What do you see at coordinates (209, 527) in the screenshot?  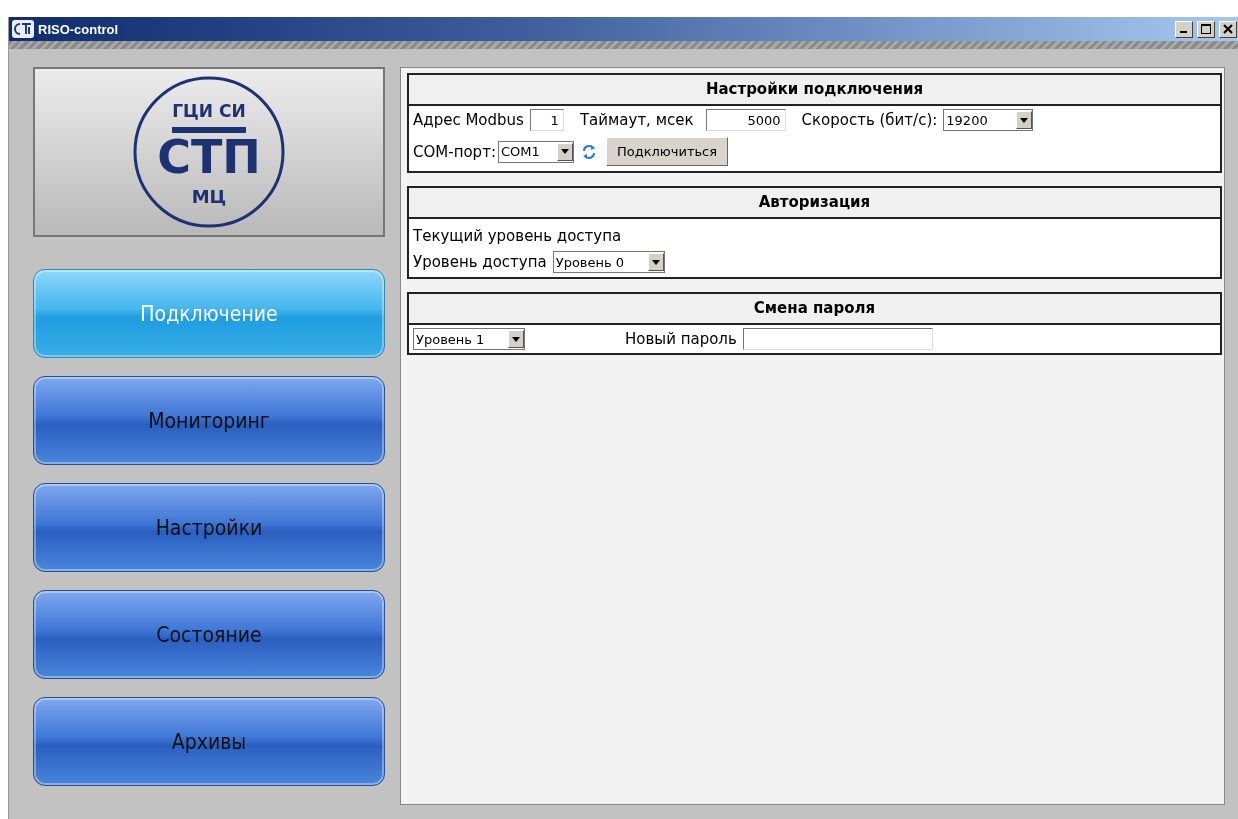 I see `nav-button: Настройки` at bounding box center [209, 527].